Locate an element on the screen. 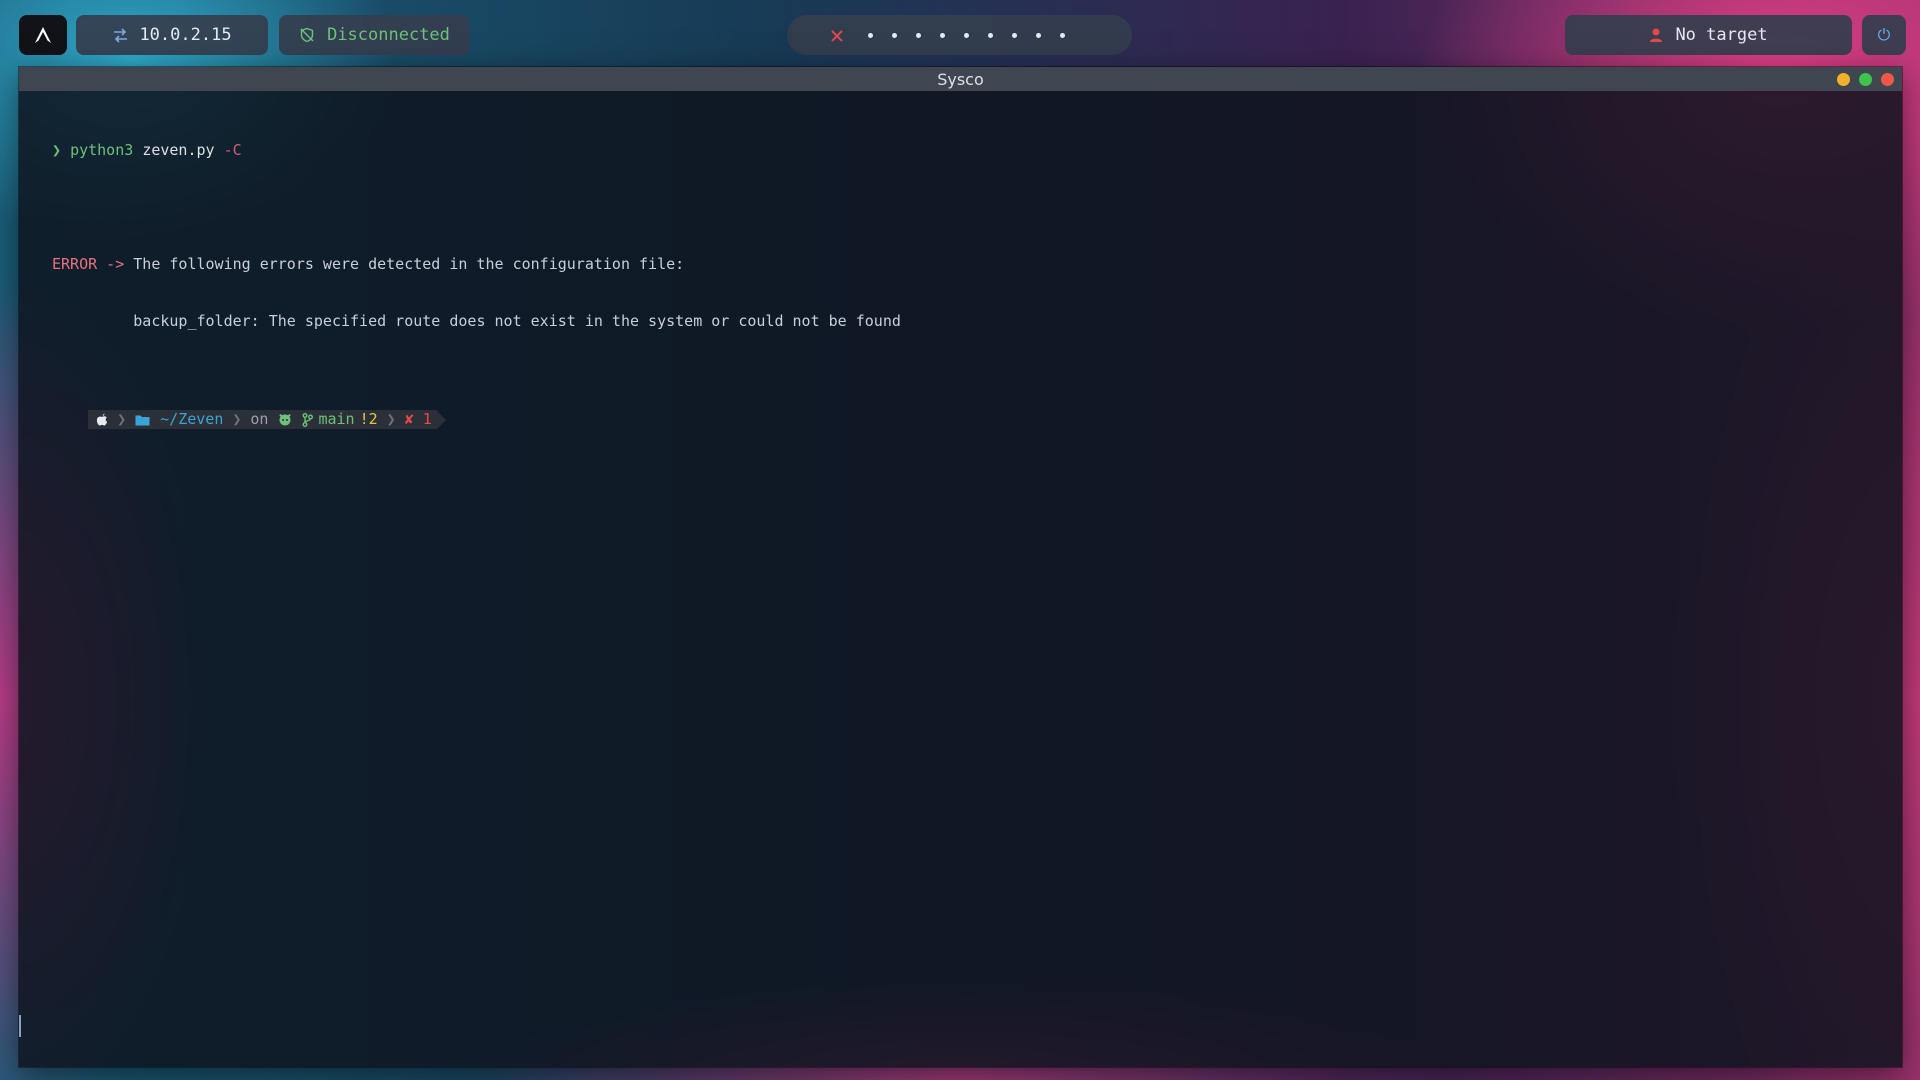 The height and width of the screenshot is (1080, 1920). launcher-button is located at coordinates (43, 35).